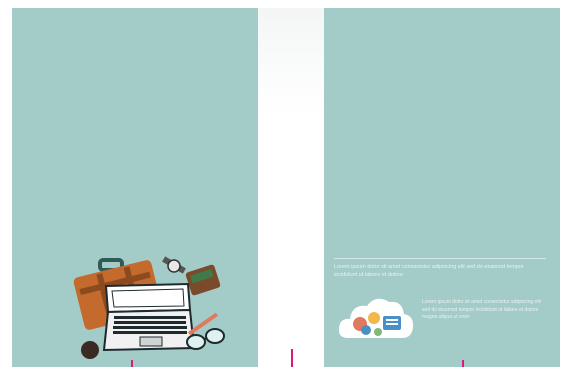 The width and height of the screenshot is (562, 367). Describe the element at coordinates (203, 280) in the screenshot. I see `wallet-icon` at that location.